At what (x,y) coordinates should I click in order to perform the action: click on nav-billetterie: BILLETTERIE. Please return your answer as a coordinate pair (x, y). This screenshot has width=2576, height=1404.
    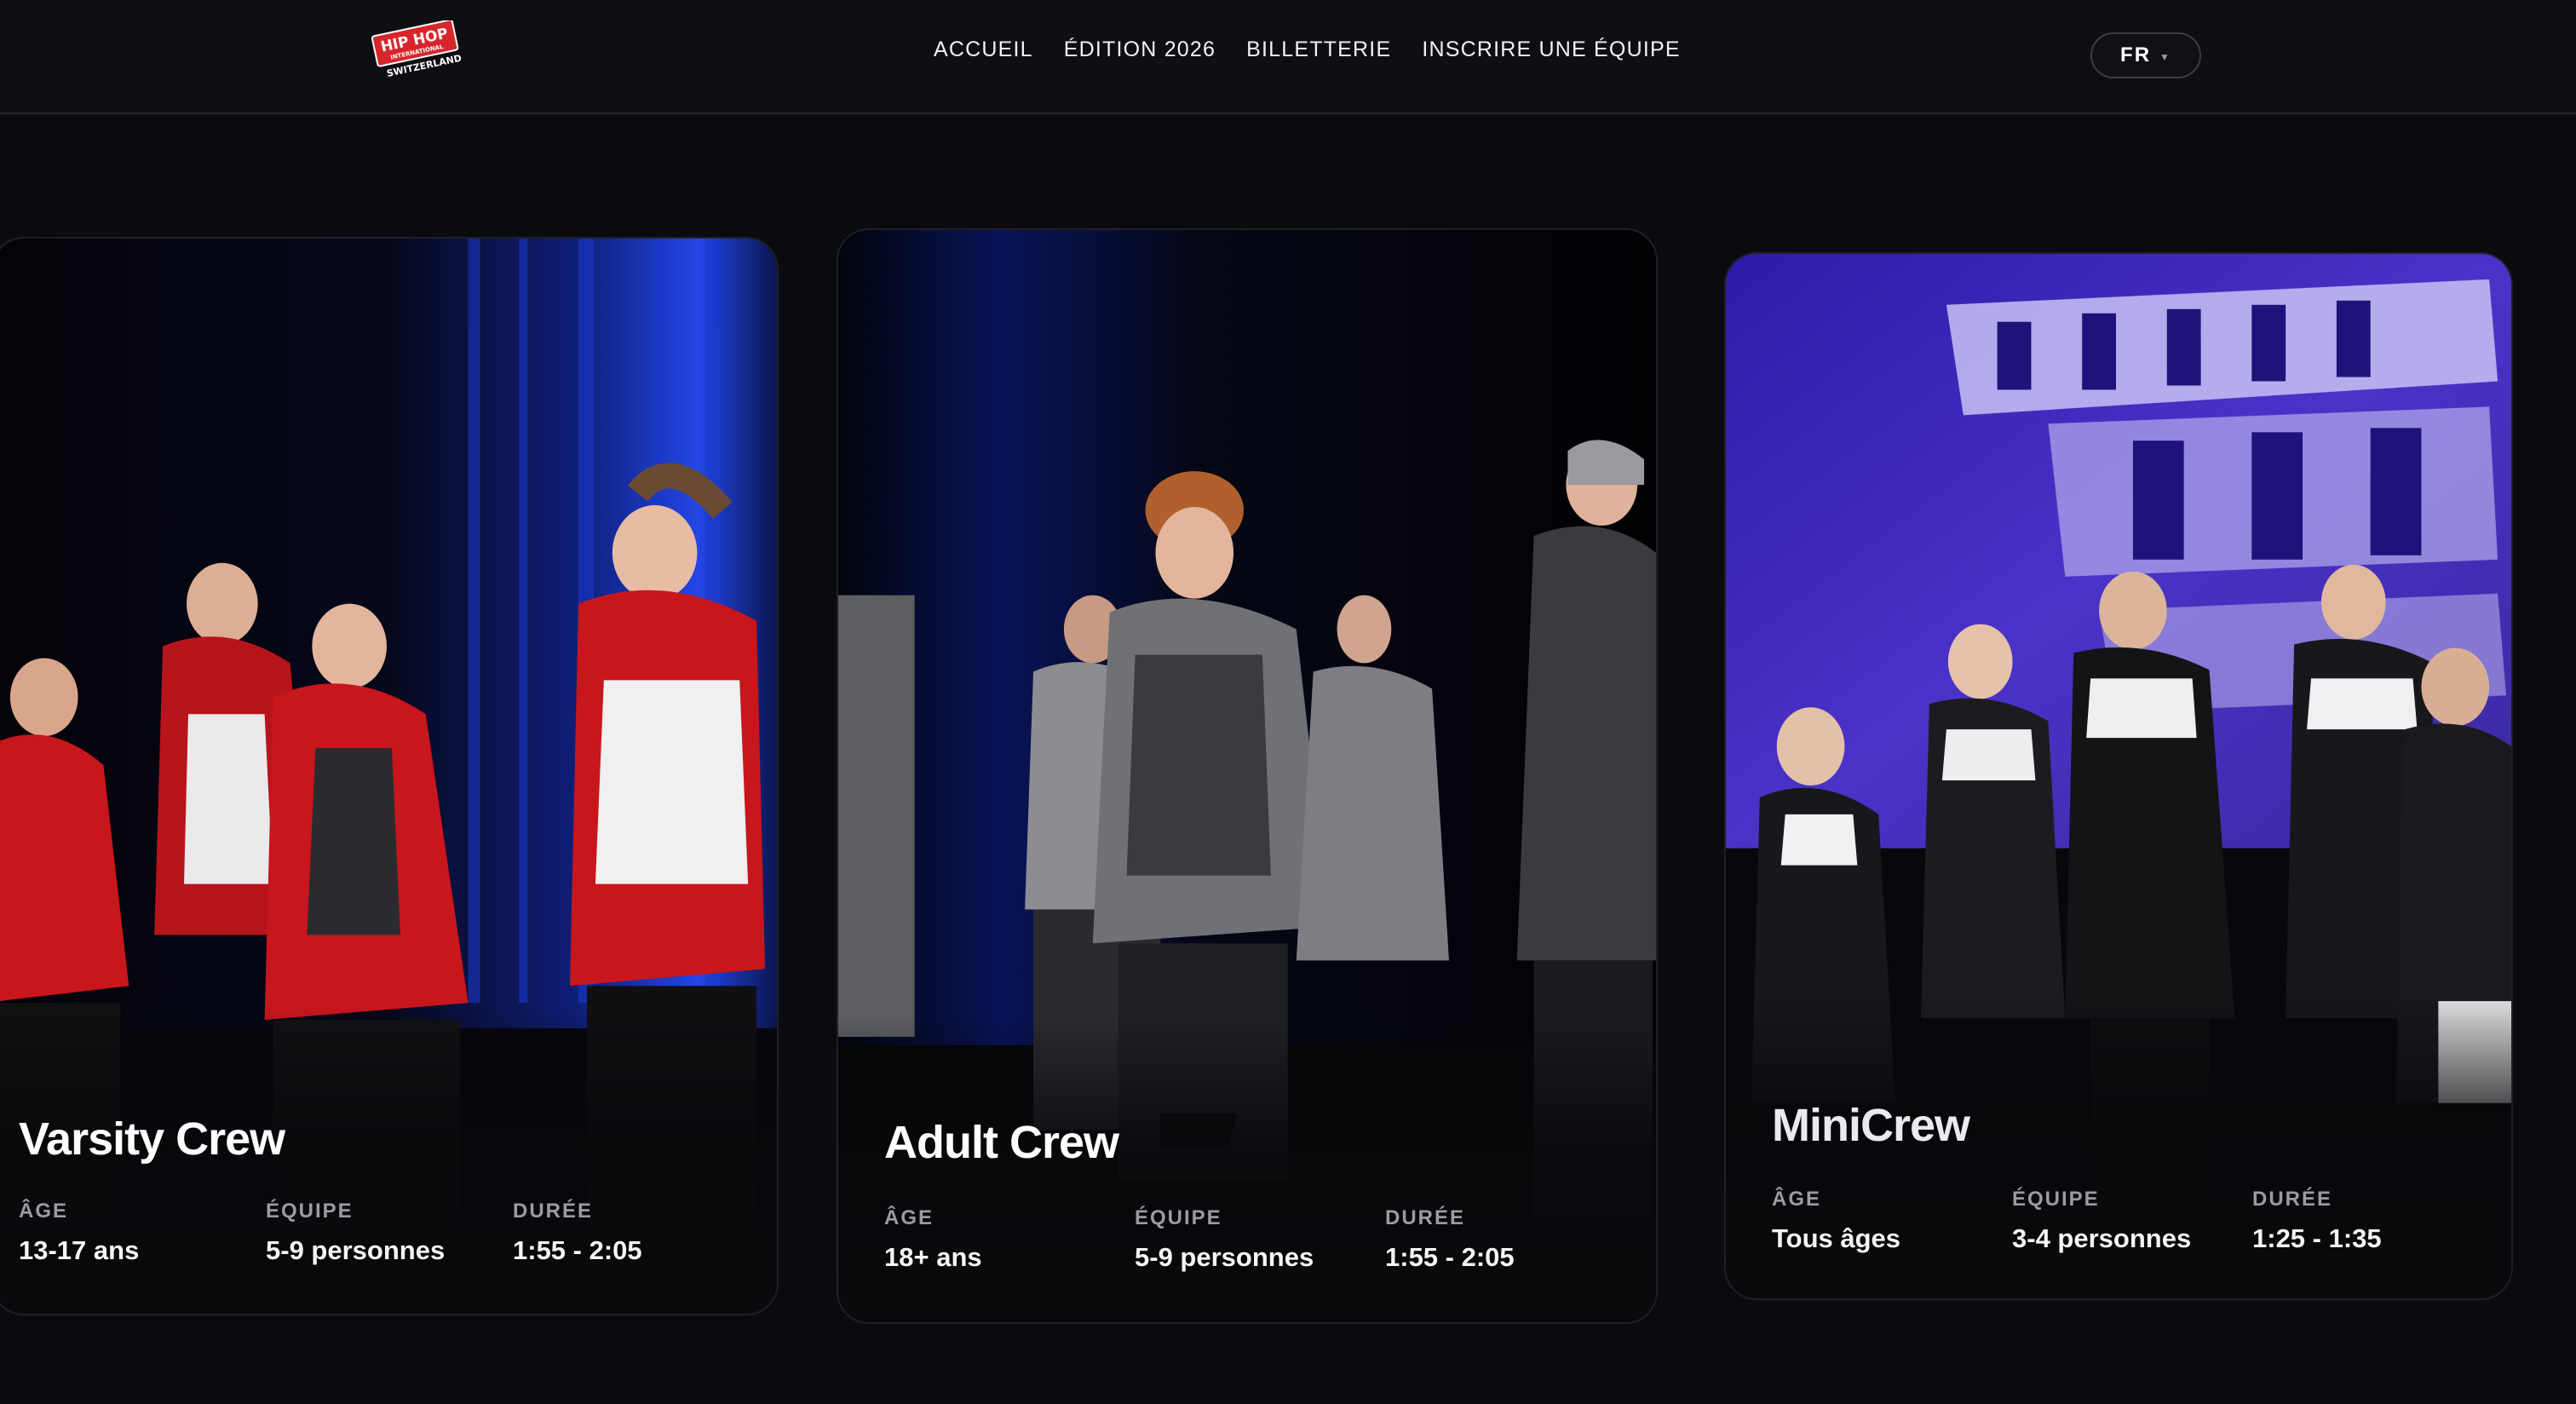
    Looking at the image, I should click on (1318, 49).